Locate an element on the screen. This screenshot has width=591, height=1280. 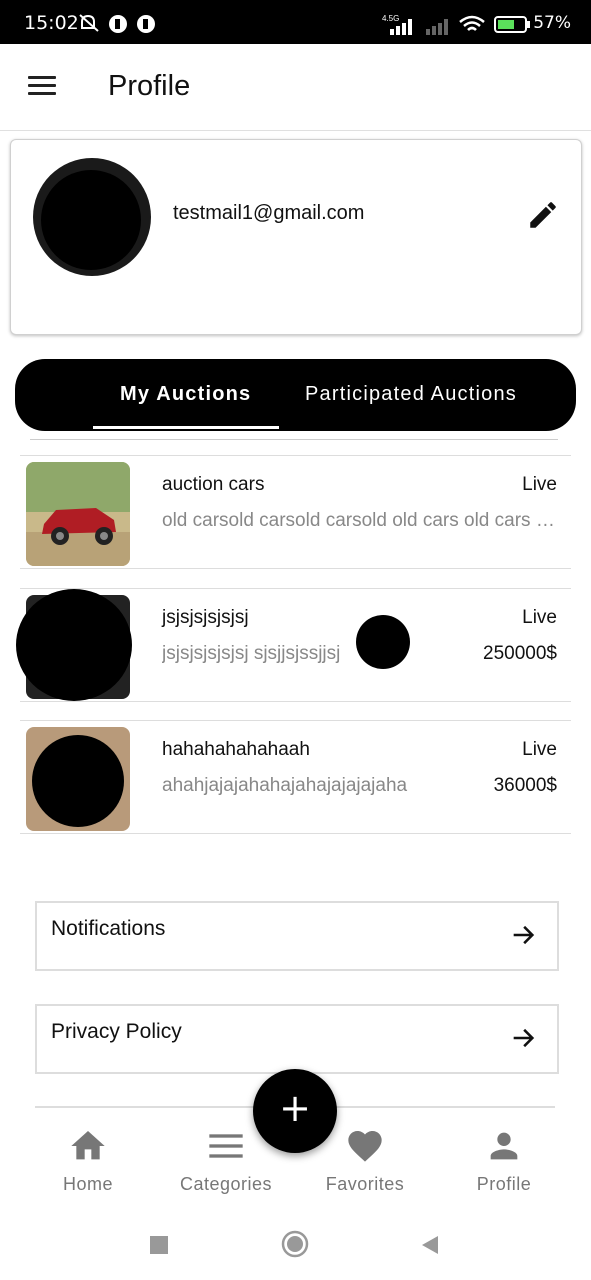
avatar is located at coordinates (92, 217).